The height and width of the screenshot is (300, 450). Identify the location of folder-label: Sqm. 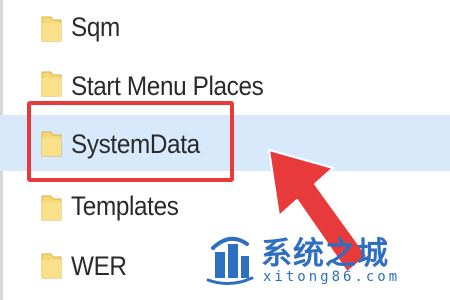
(95, 27).